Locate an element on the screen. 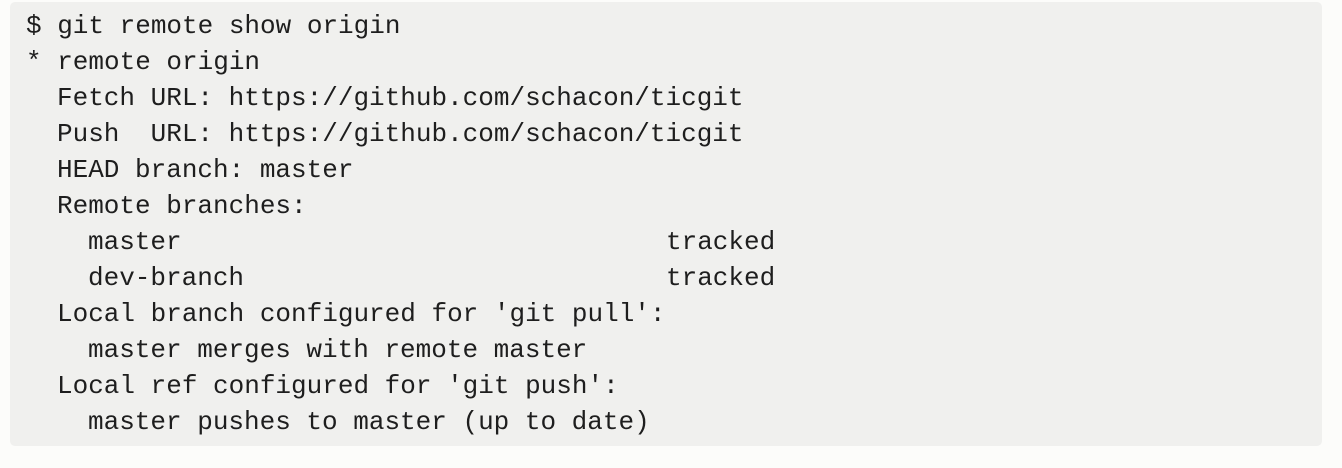 The image size is (1342, 468). push-config-detail: master pushes to master (up to date) is located at coordinates (369, 422).